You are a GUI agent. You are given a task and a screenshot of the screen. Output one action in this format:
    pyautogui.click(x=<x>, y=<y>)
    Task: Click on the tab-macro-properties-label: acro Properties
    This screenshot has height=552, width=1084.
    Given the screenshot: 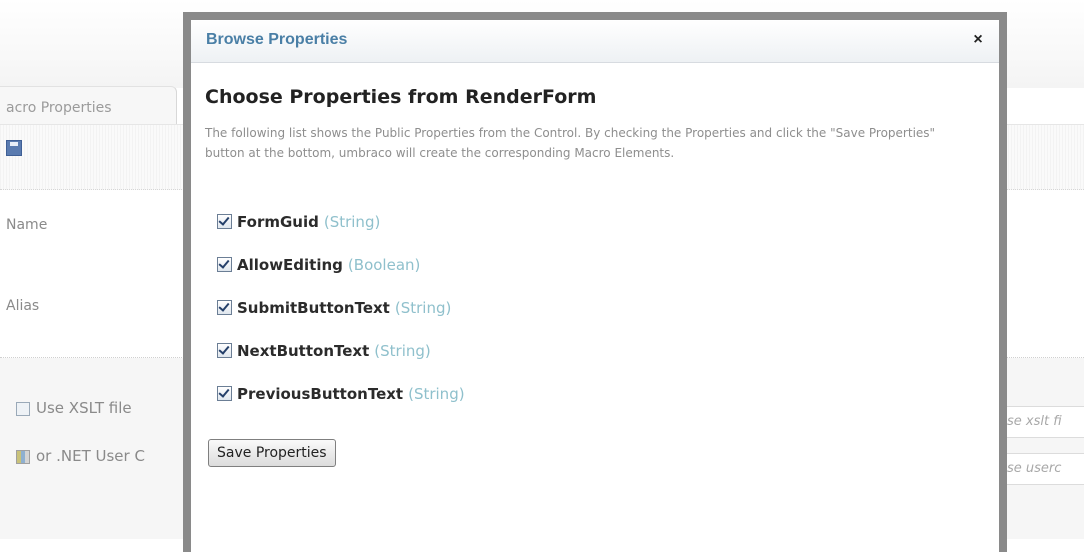 What is the action you would take?
    pyautogui.click(x=59, y=108)
    